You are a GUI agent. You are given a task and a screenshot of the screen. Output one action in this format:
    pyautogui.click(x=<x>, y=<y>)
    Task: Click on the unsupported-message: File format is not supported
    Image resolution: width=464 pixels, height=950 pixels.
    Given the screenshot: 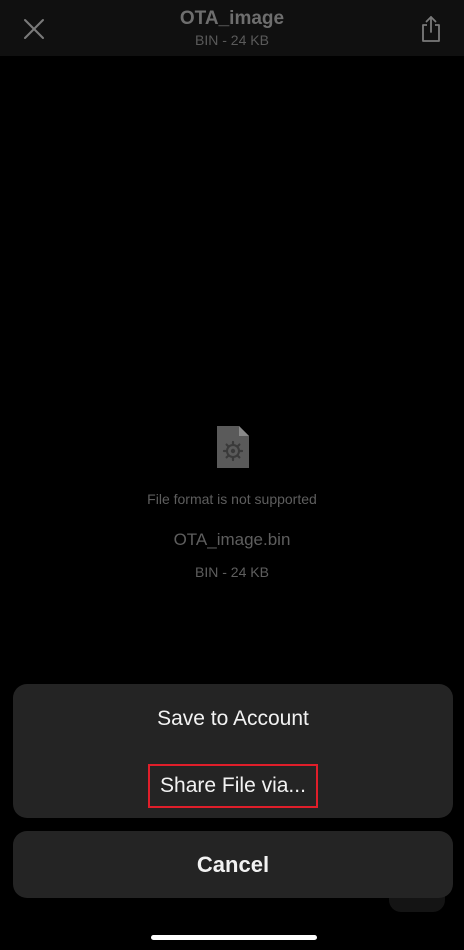 What is the action you would take?
    pyautogui.click(x=232, y=499)
    